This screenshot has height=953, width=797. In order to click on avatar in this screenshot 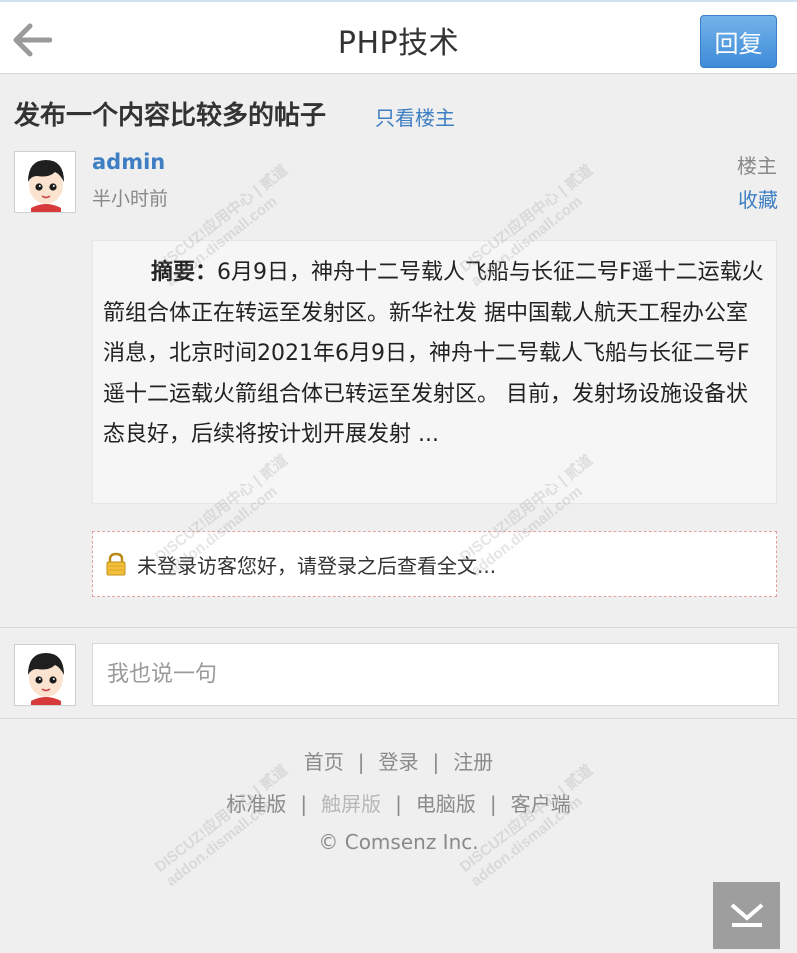, I will do `click(45, 182)`.